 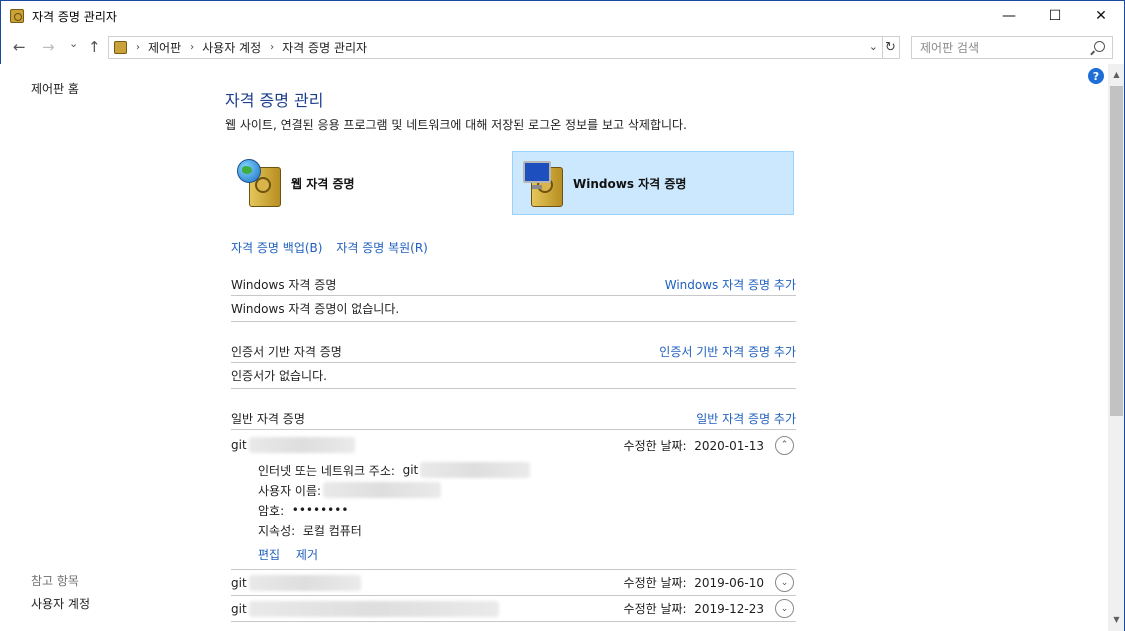 What do you see at coordinates (55, 88) in the screenshot?
I see `control-panel-home-link: 제어판 홈` at bounding box center [55, 88].